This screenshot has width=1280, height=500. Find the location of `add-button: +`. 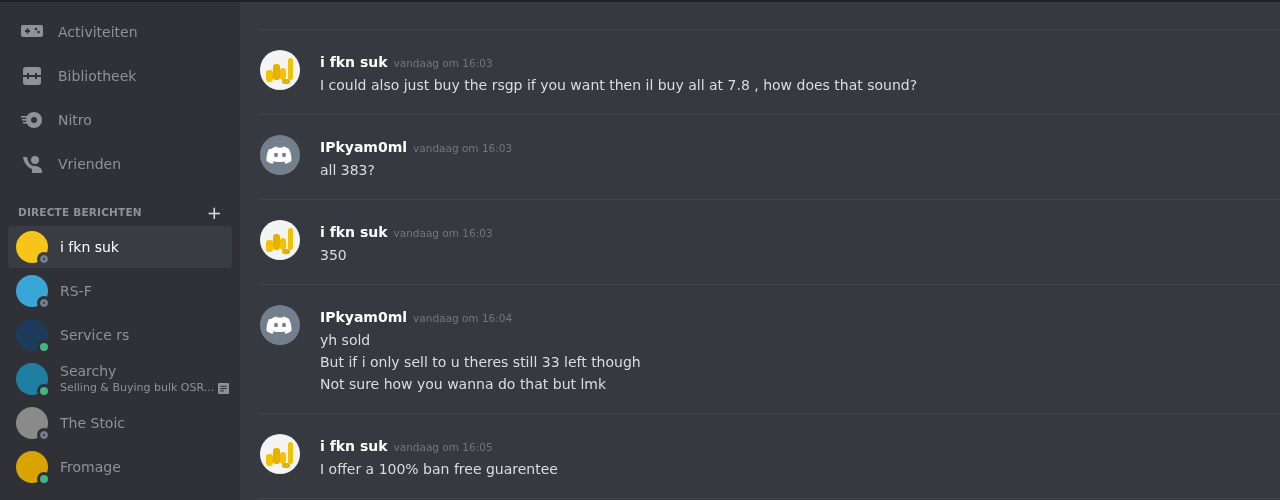

add-button: + is located at coordinates (214, 213).